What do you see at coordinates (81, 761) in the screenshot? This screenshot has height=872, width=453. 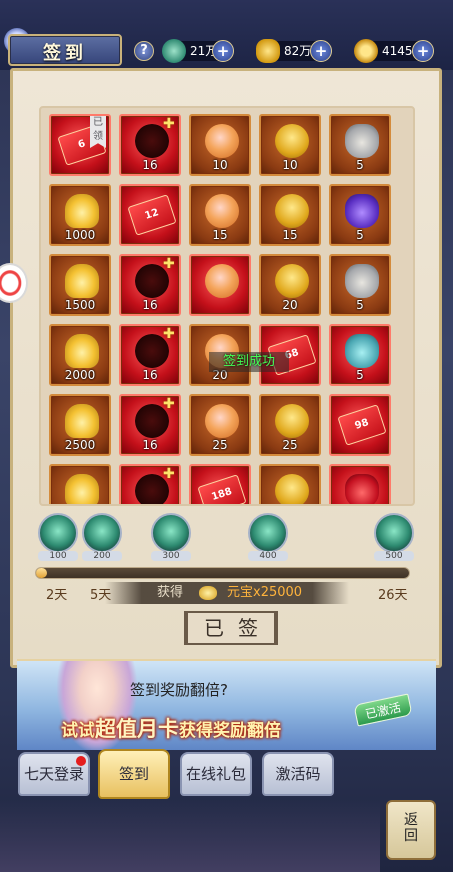 I see `notification-dot-icon` at bounding box center [81, 761].